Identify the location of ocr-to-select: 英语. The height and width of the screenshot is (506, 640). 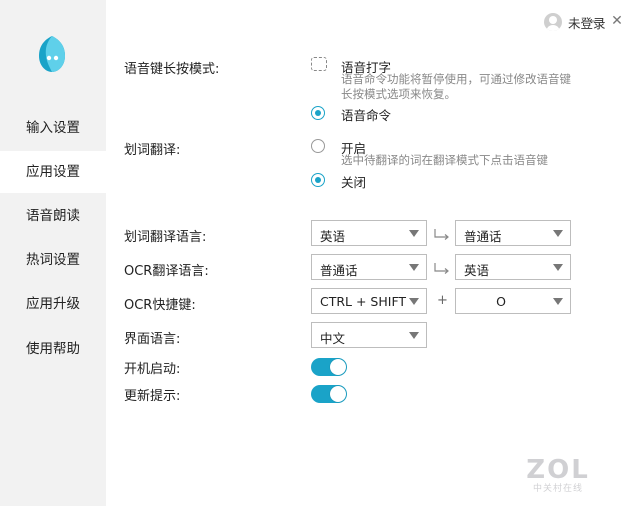
(513, 267).